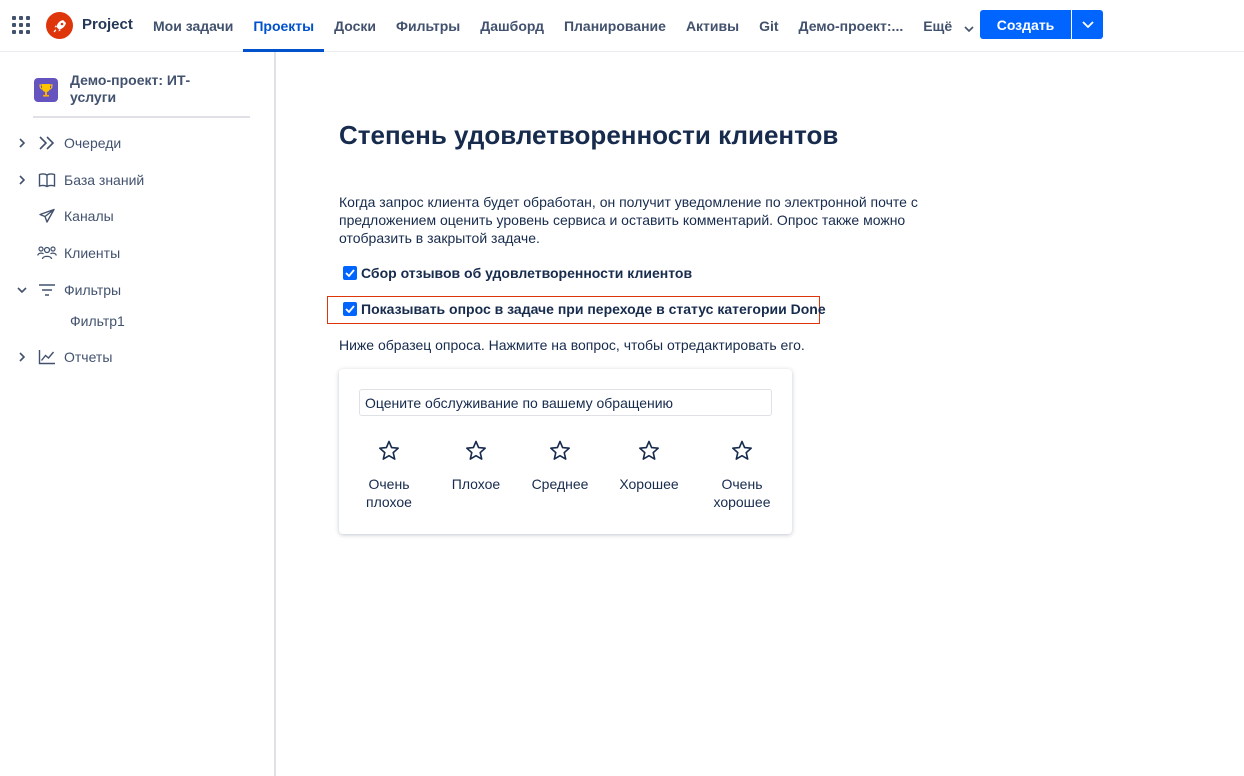 The height and width of the screenshot is (776, 1244). I want to click on filter-icon, so click(47, 290).